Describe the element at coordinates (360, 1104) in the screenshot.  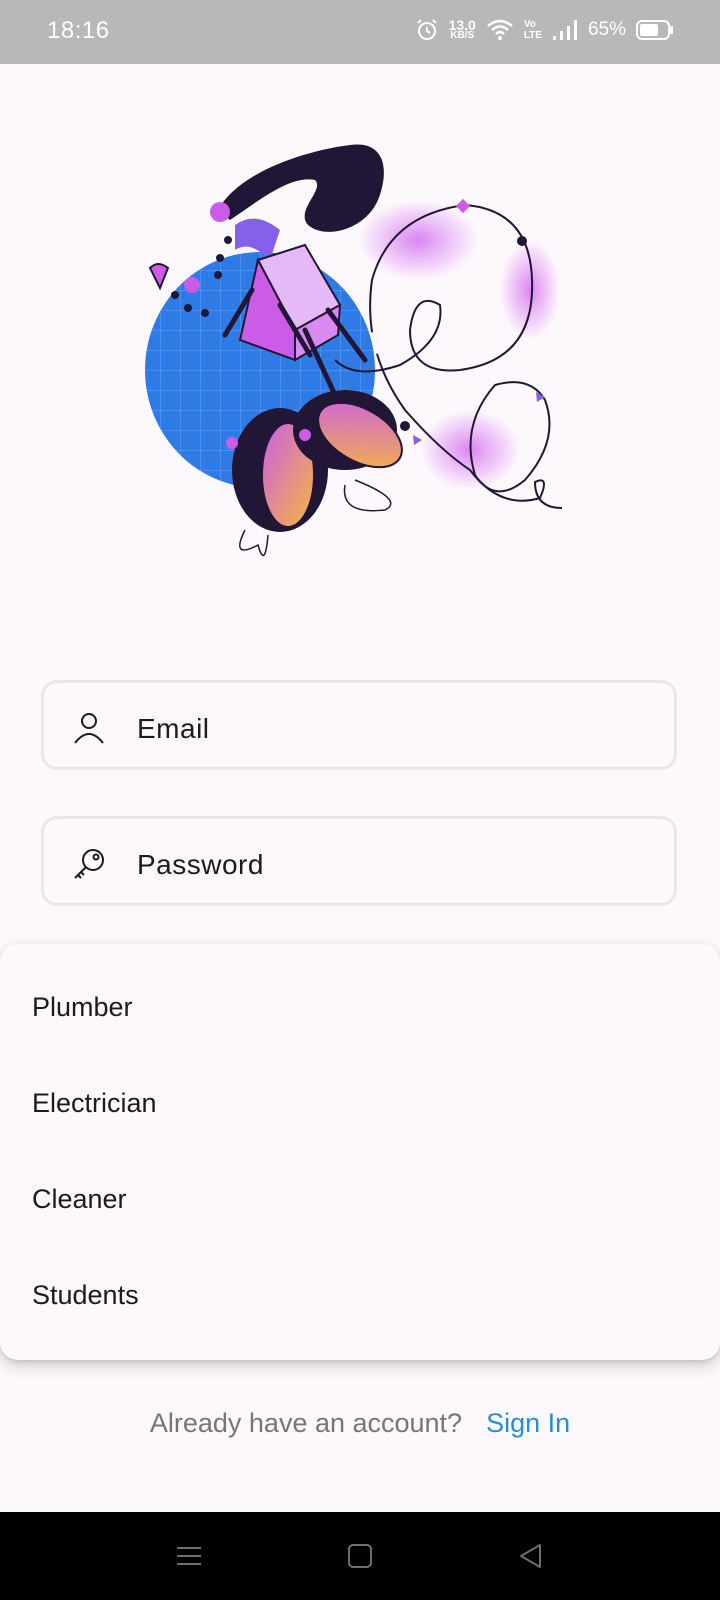
I see `menu-item-electrician: Electrician` at that location.